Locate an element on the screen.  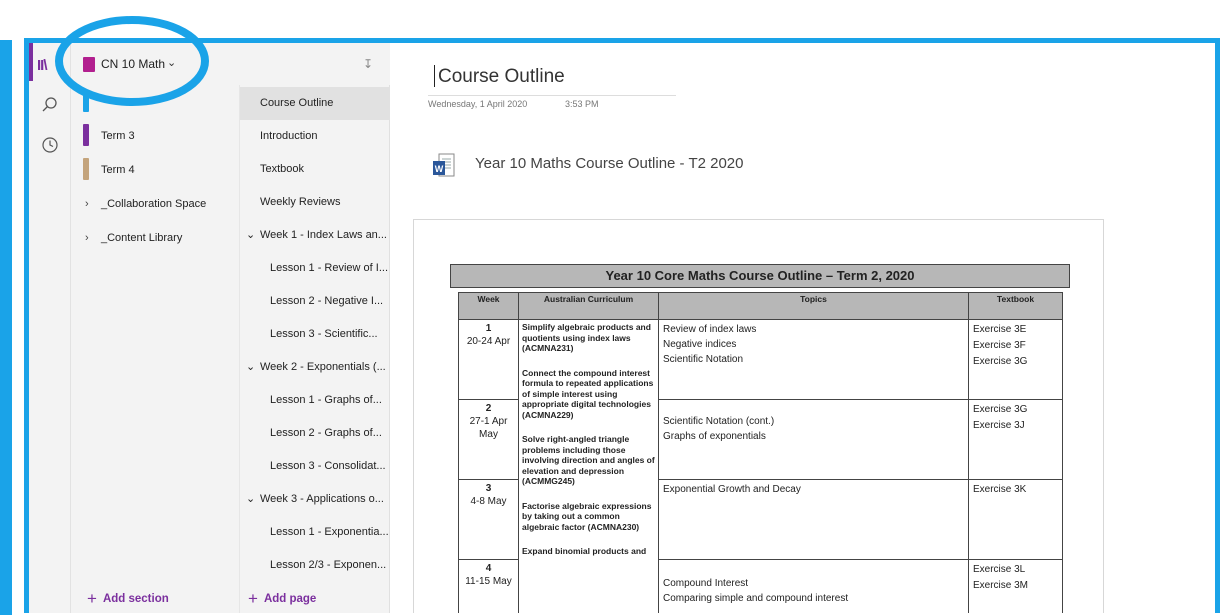
page-item-course-outline: Course Outline is located at coordinates (315, 103).